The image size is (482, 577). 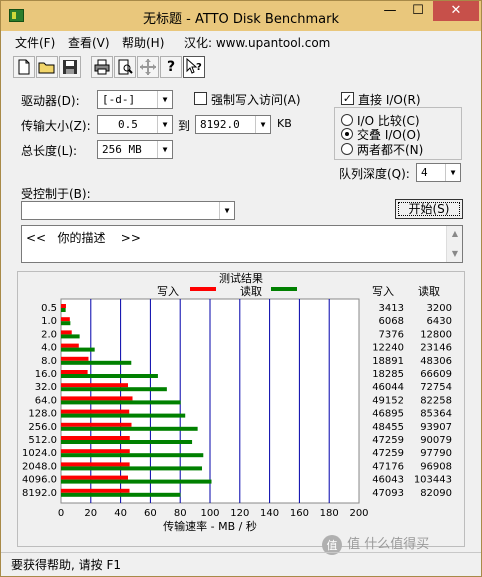 I want to click on total-length-label: 总长度(L):, so click(x=49, y=151).